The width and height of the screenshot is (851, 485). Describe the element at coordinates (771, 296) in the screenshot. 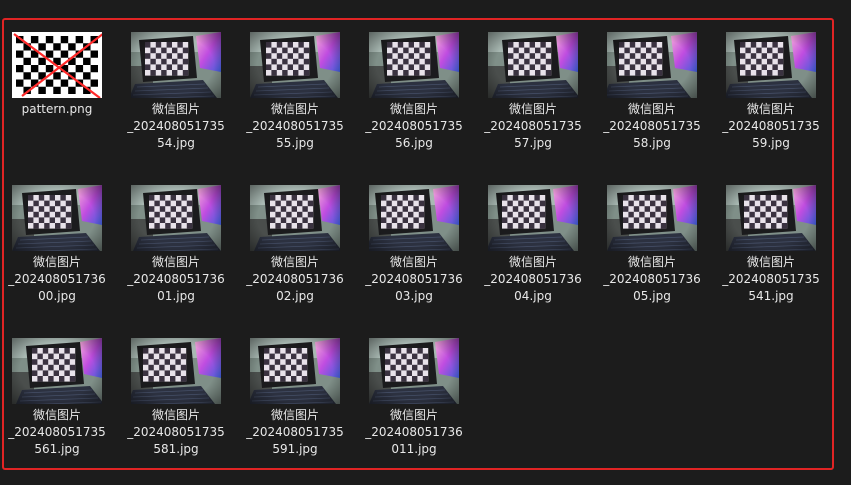

I see `file-name-line: 541.jpg` at that location.